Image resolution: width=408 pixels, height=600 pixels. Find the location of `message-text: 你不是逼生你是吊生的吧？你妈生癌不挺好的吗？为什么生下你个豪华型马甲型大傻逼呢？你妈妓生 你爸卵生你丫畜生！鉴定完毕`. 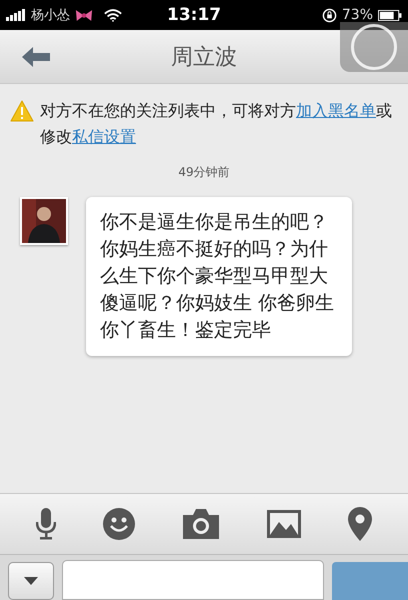

message-text: 你不是逼生你是吊生的吧？你妈生癌不挺好的吗？为什么生下你个豪华型马甲型大傻逼呢？你妈妓生 你爸卵生你丫畜生！鉴定完毕 is located at coordinates (218, 276).